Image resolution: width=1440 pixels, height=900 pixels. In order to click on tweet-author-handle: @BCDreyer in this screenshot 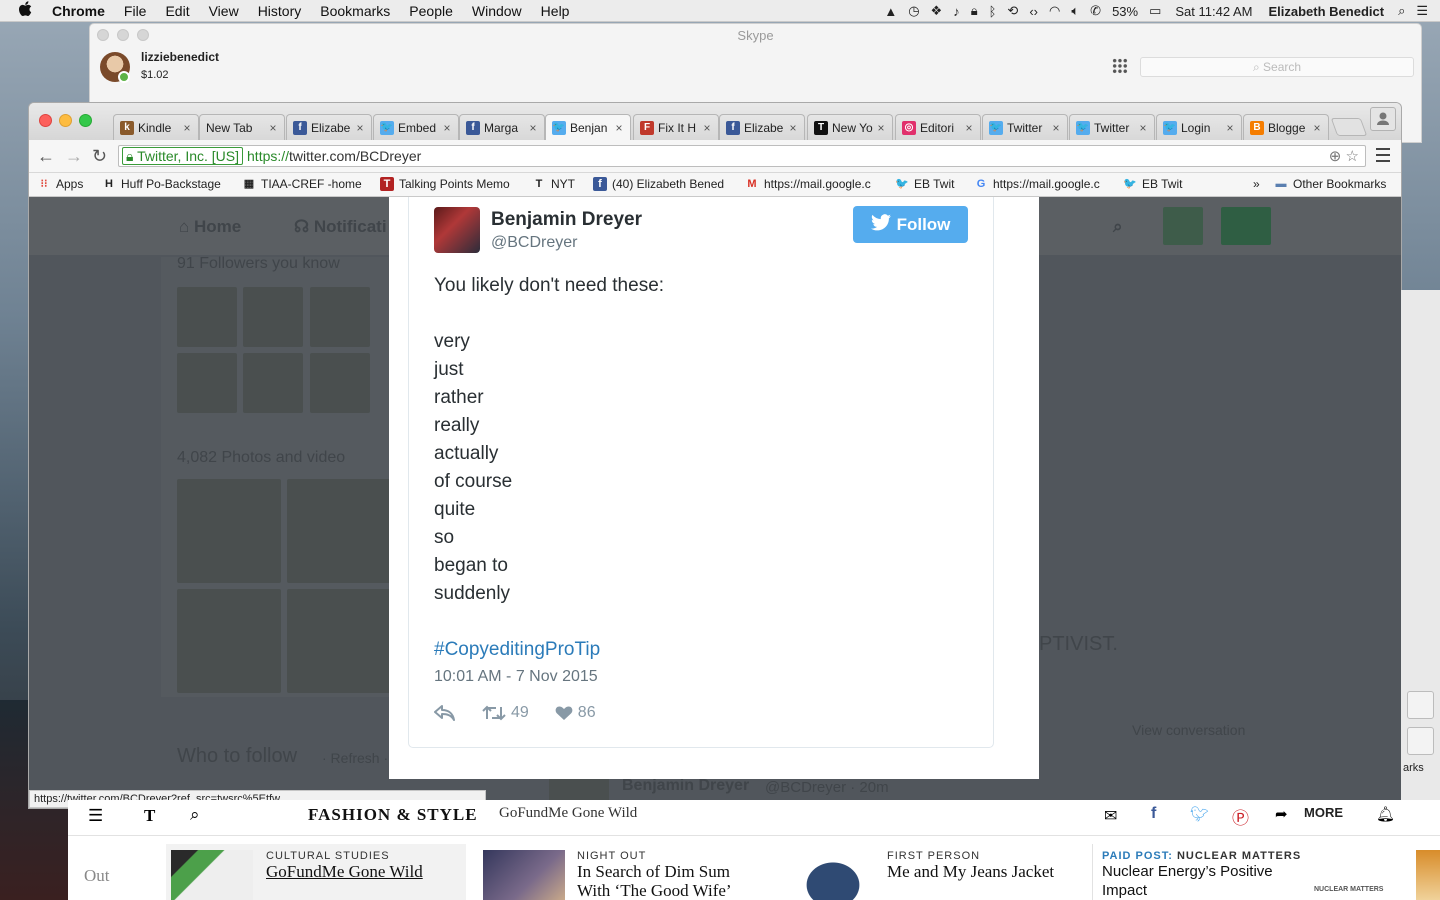, I will do `click(534, 243)`.